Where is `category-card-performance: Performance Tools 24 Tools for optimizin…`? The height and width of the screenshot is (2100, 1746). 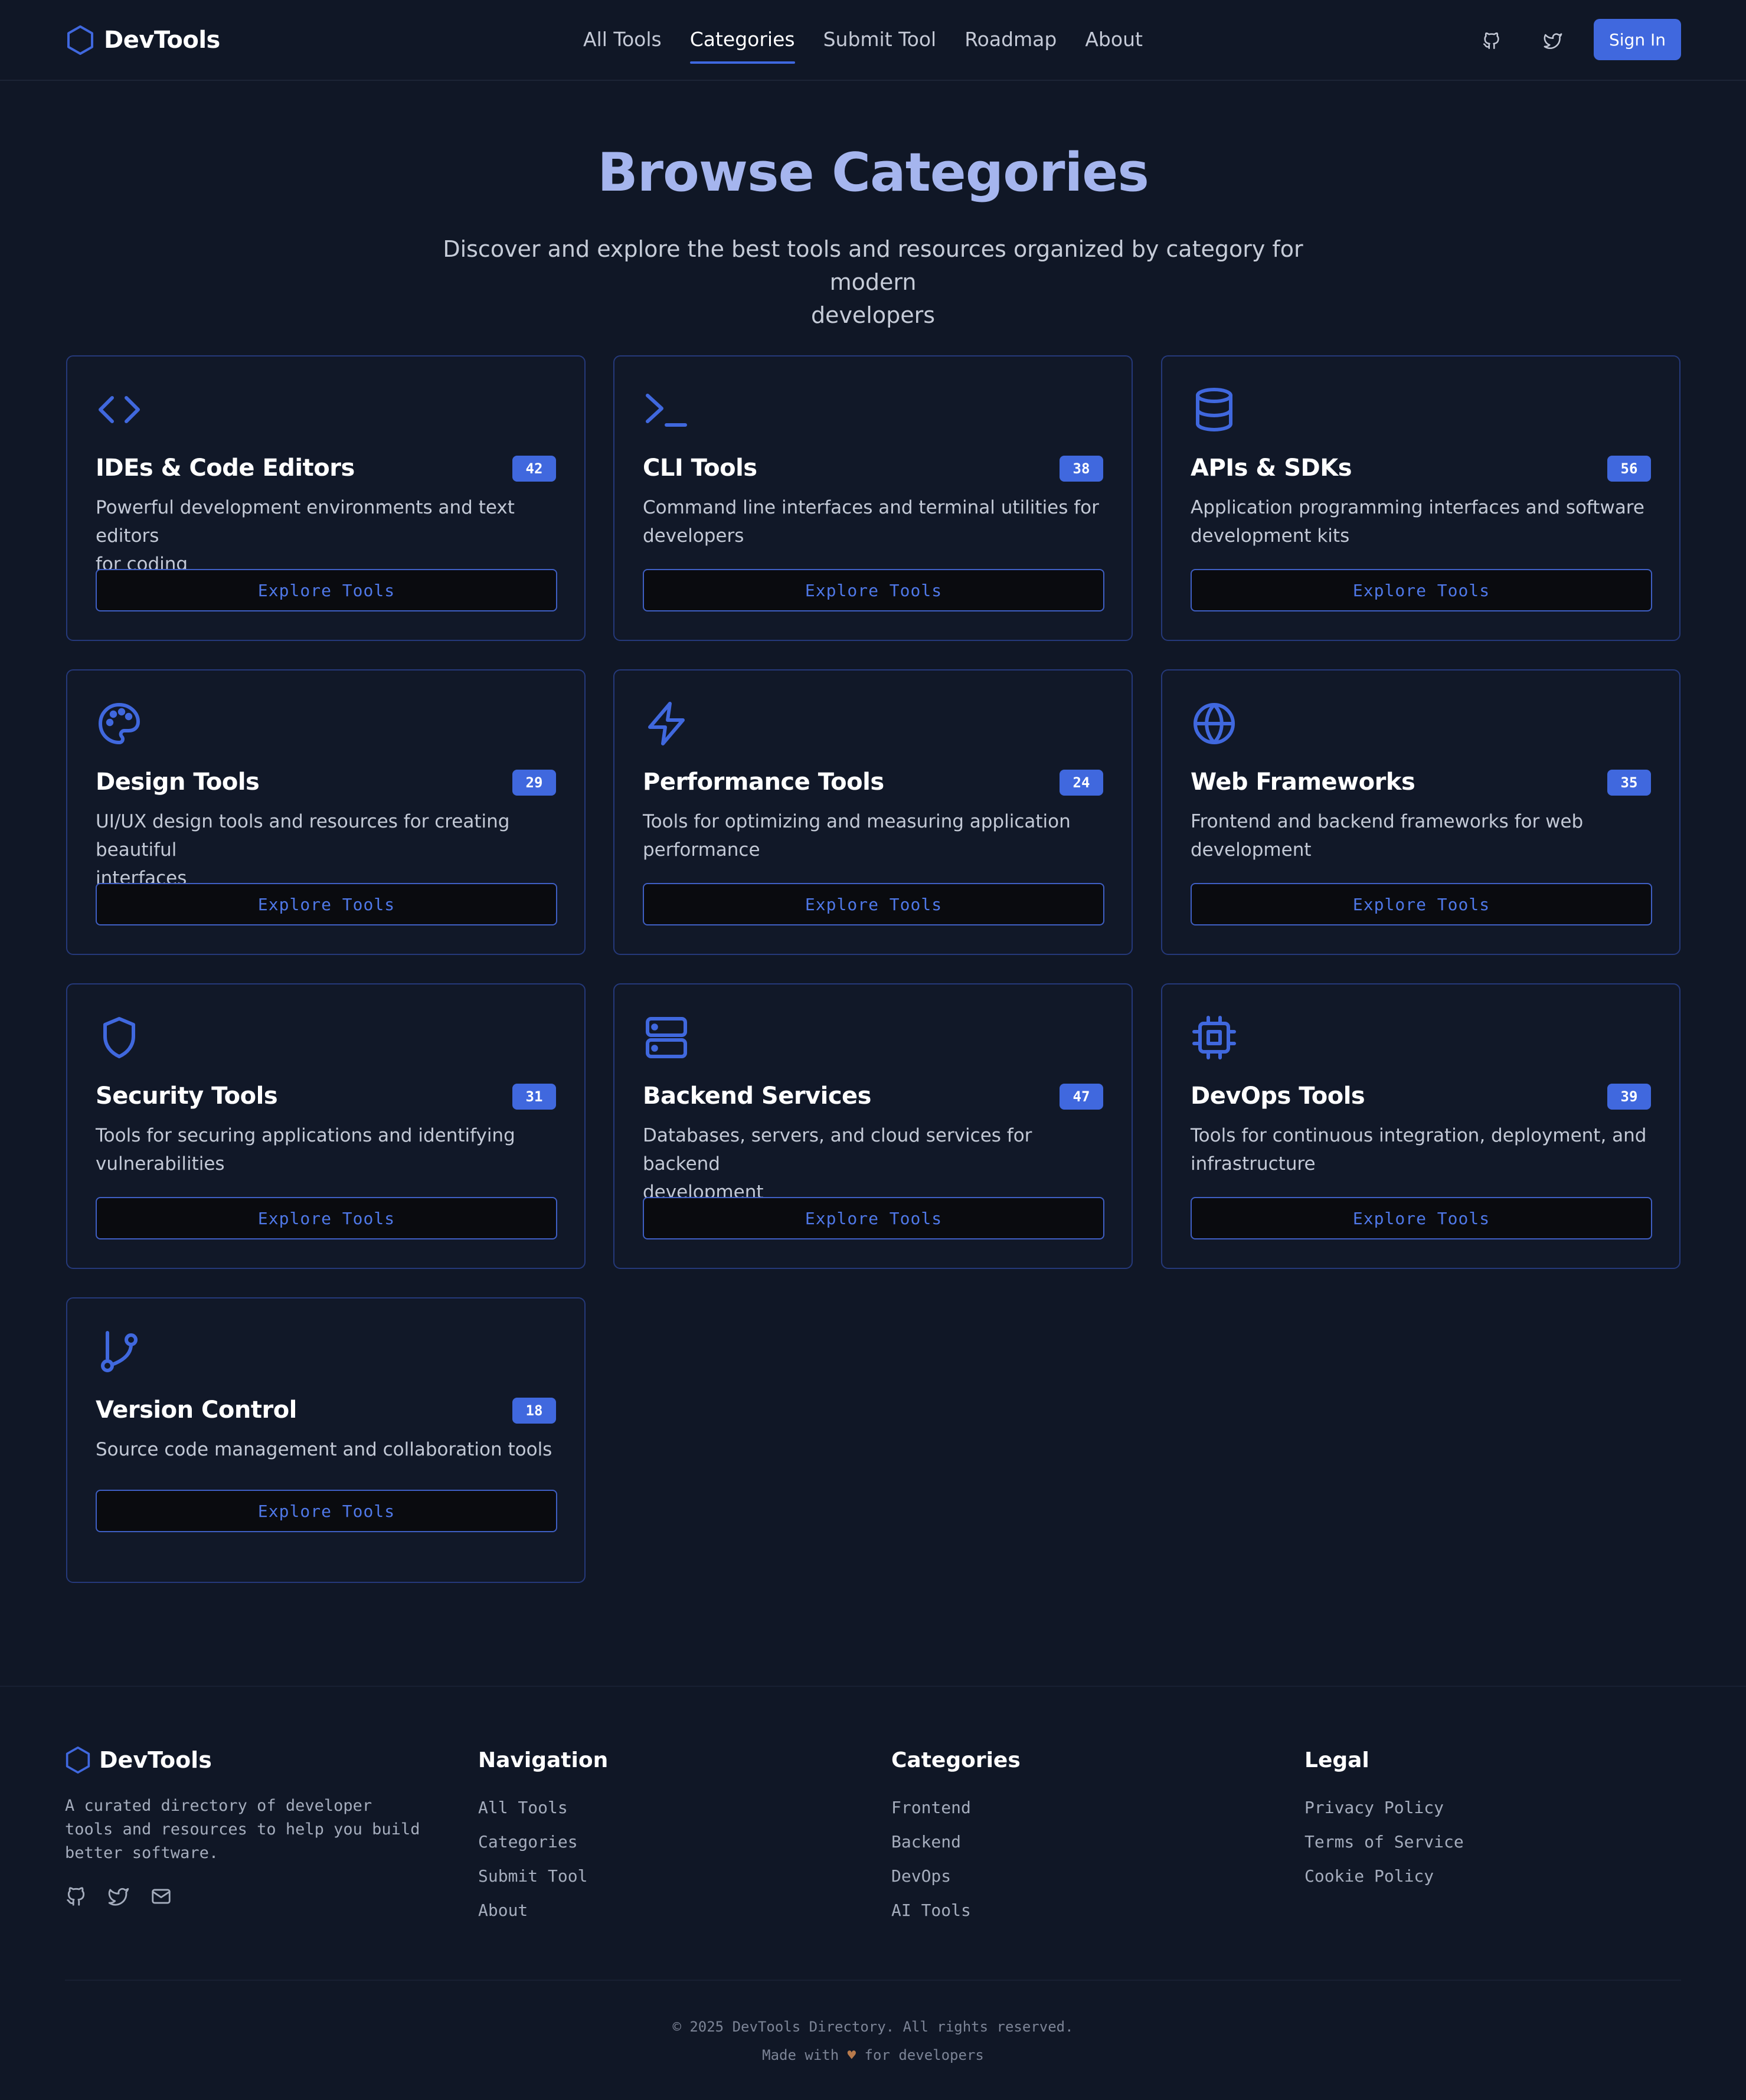
category-card-performance: Performance Tools 24 Tools for optimizin… is located at coordinates (873, 812).